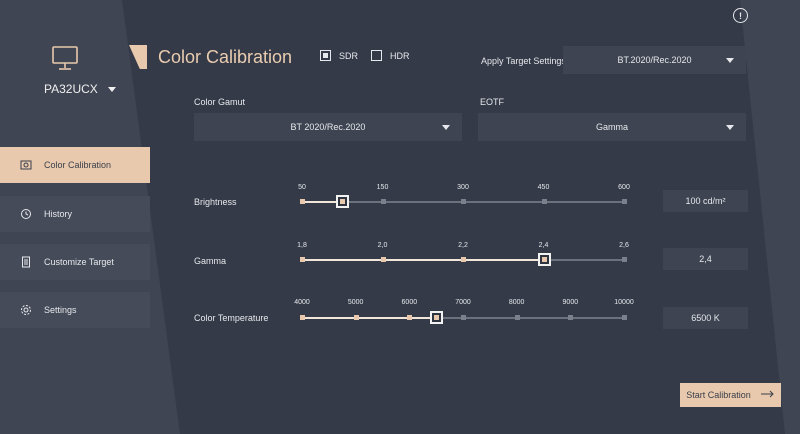  Describe the element at coordinates (26, 165) in the screenshot. I see `calibration-icon` at that location.